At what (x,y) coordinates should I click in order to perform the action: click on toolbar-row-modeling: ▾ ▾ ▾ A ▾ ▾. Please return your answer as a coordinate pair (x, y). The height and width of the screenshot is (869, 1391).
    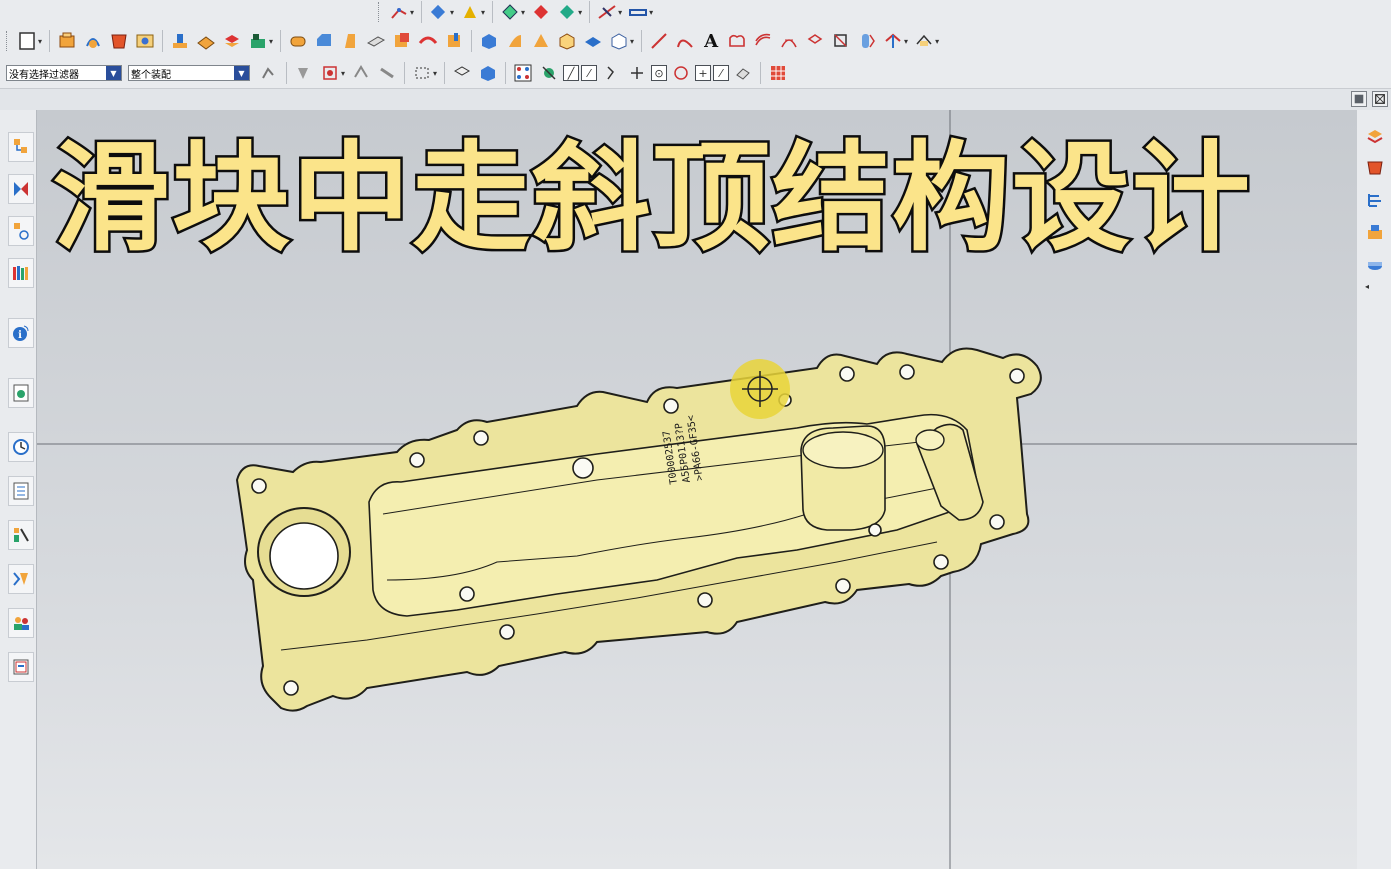
    Looking at the image, I should click on (695, 41).